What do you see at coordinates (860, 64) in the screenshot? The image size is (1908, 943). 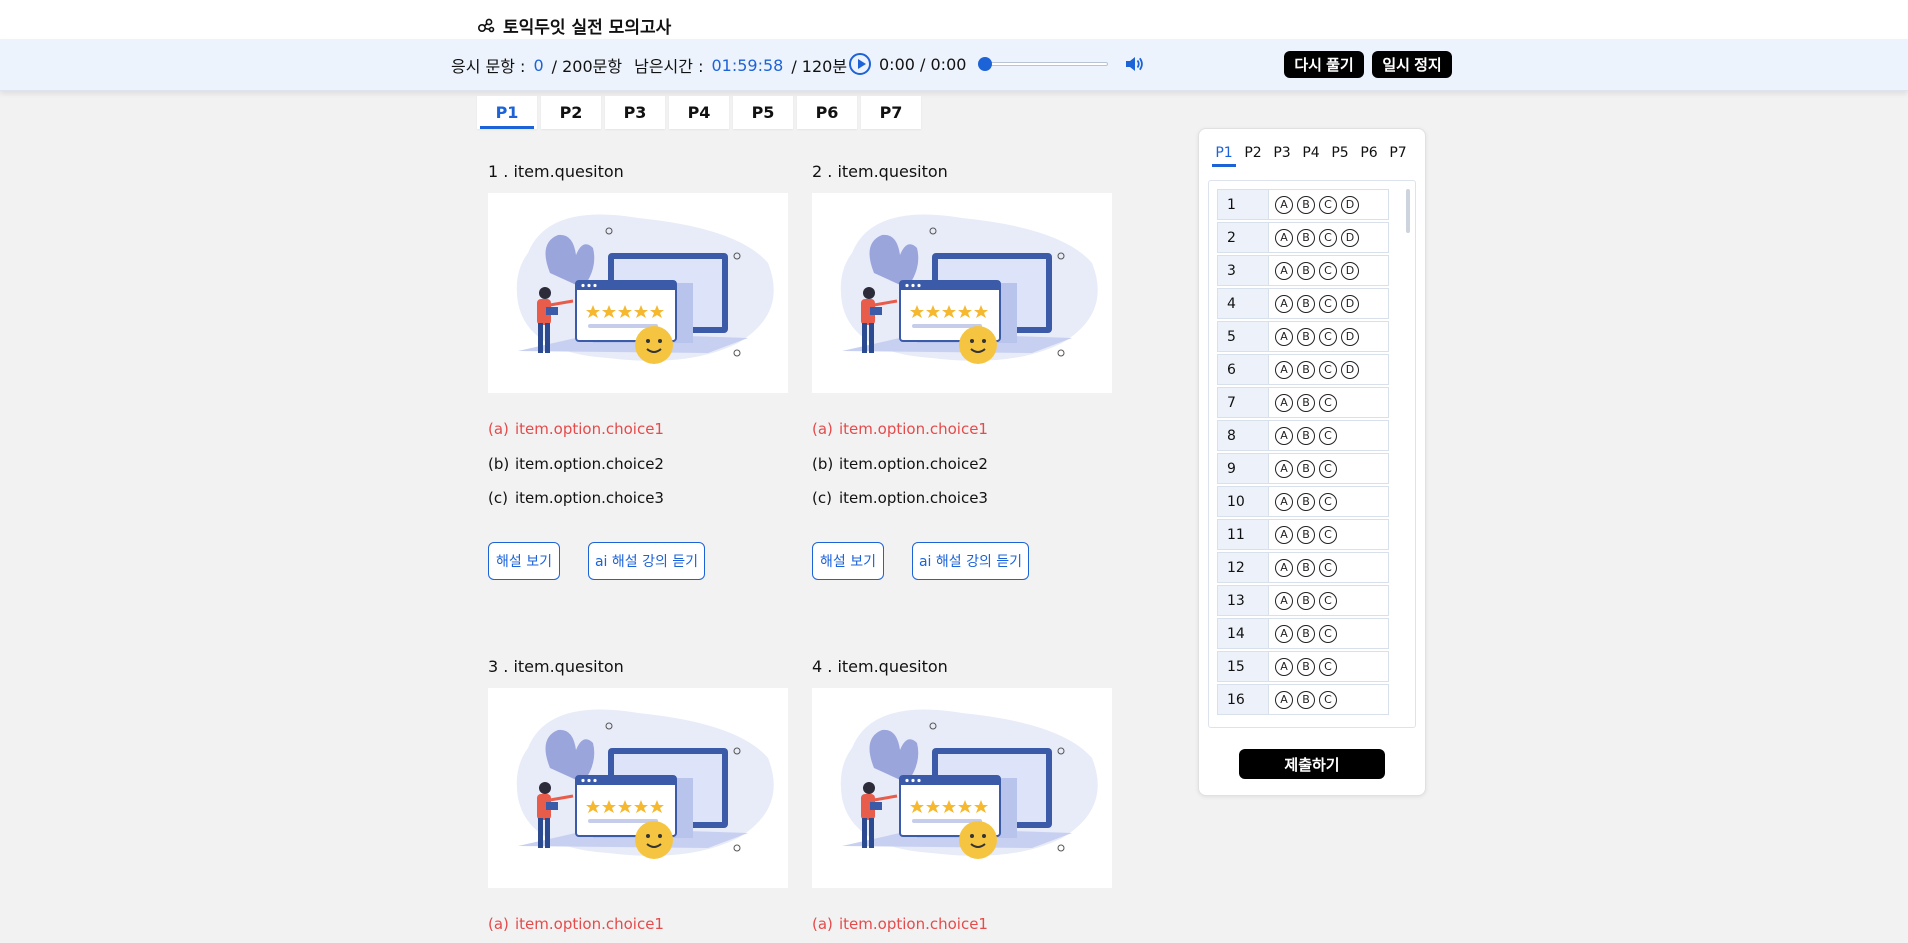 I see `play-icon` at bounding box center [860, 64].